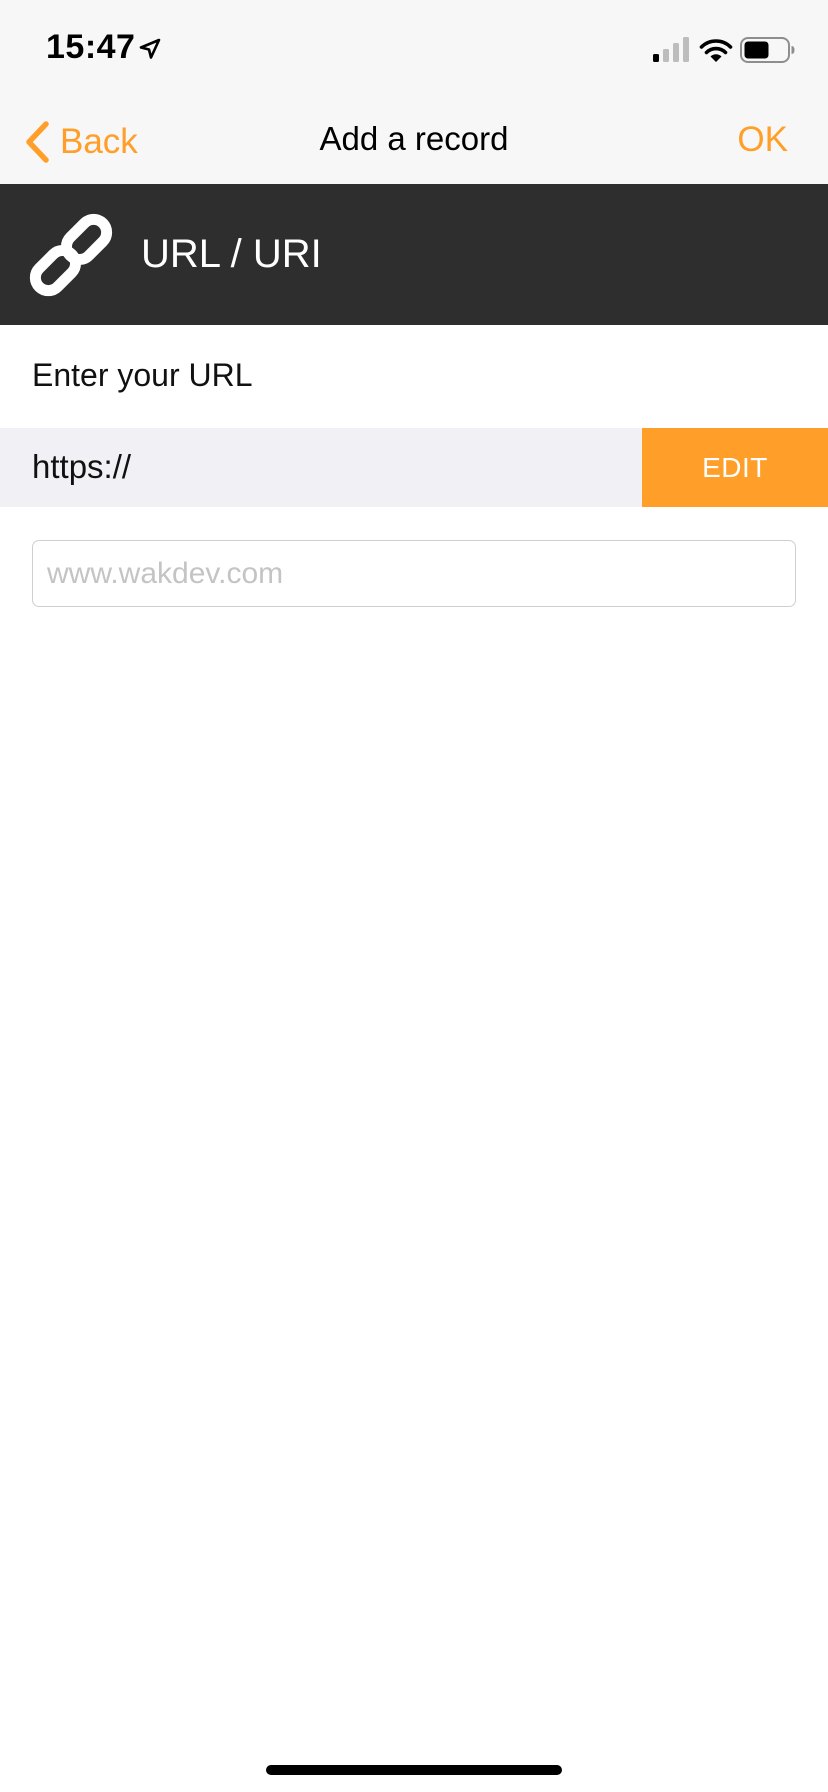 Image resolution: width=828 pixels, height=1792 pixels. I want to click on cellular-signal-icon, so click(671, 49).